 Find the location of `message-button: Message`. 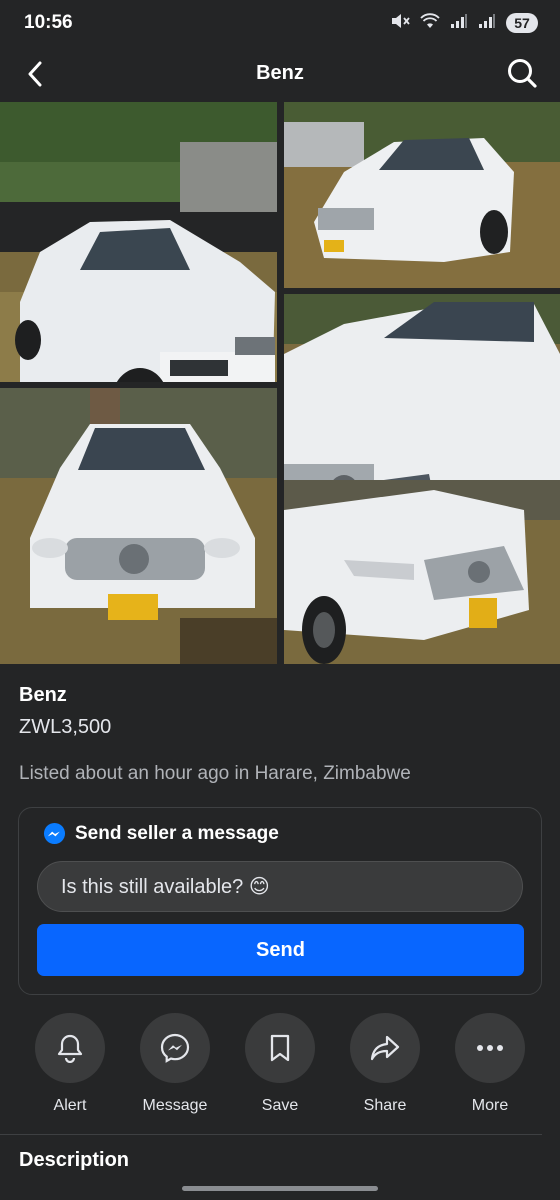

message-button: Message is located at coordinates (175, 1064).